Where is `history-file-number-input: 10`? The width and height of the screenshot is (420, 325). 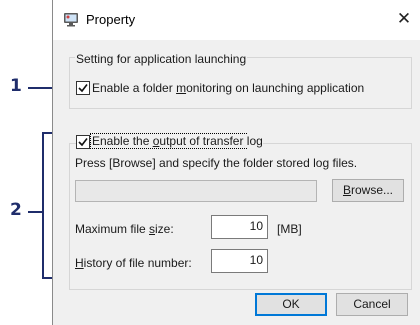 history-file-number-input: 10 is located at coordinates (239, 261).